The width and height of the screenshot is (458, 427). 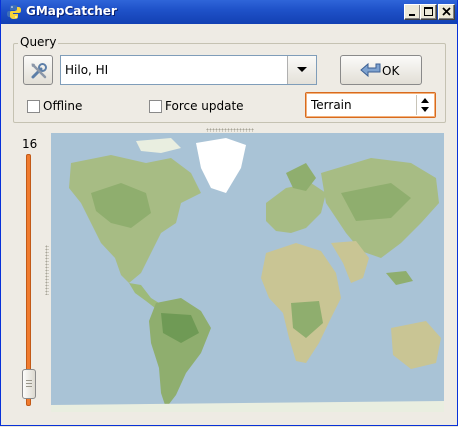 What do you see at coordinates (14, 12) in the screenshot?
I see `python-icon` at bounding box center [14, 12].